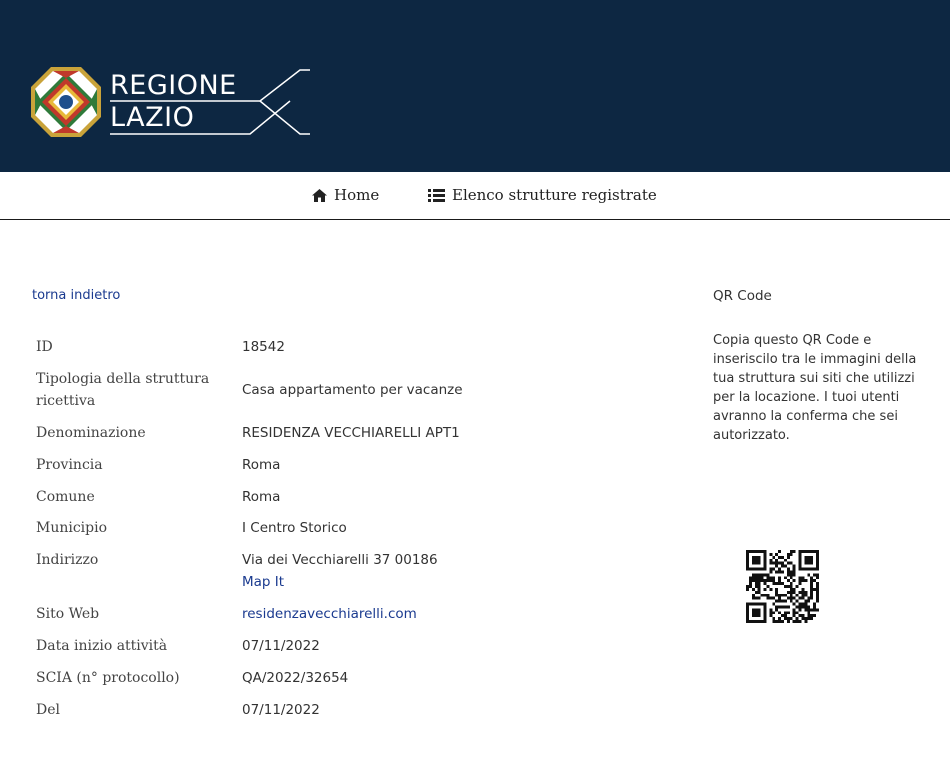 This screenshot has height=768, width=950. Describe the element at coordinates (72, 528) in the screenshot. I see `detail-label: Municipio` at that location.